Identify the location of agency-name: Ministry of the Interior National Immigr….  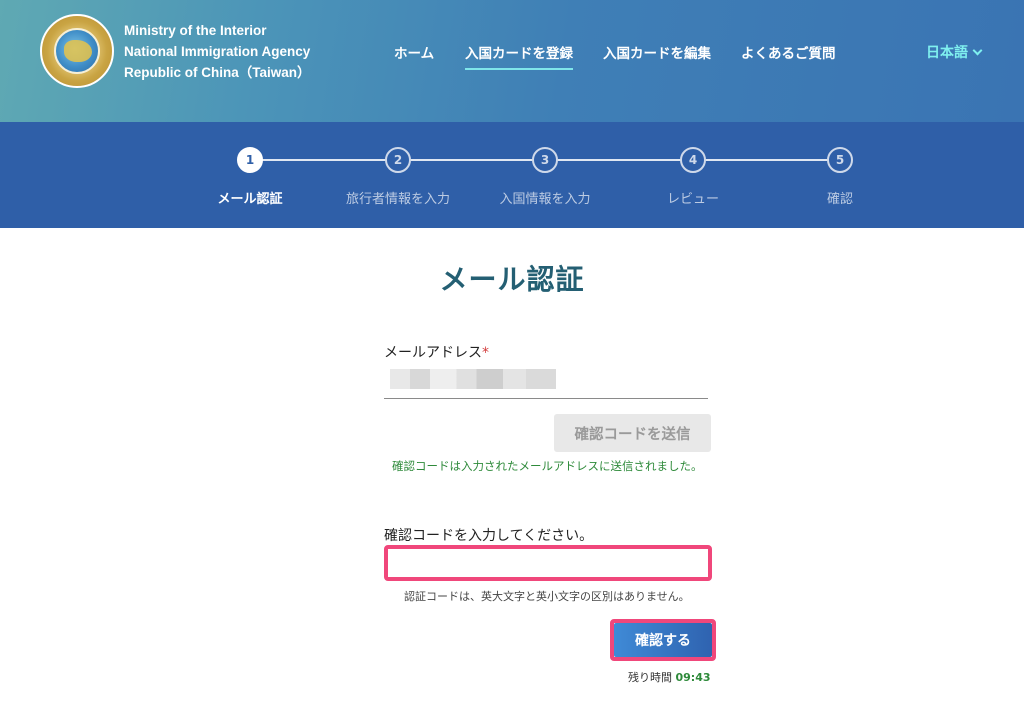
(217, 51).